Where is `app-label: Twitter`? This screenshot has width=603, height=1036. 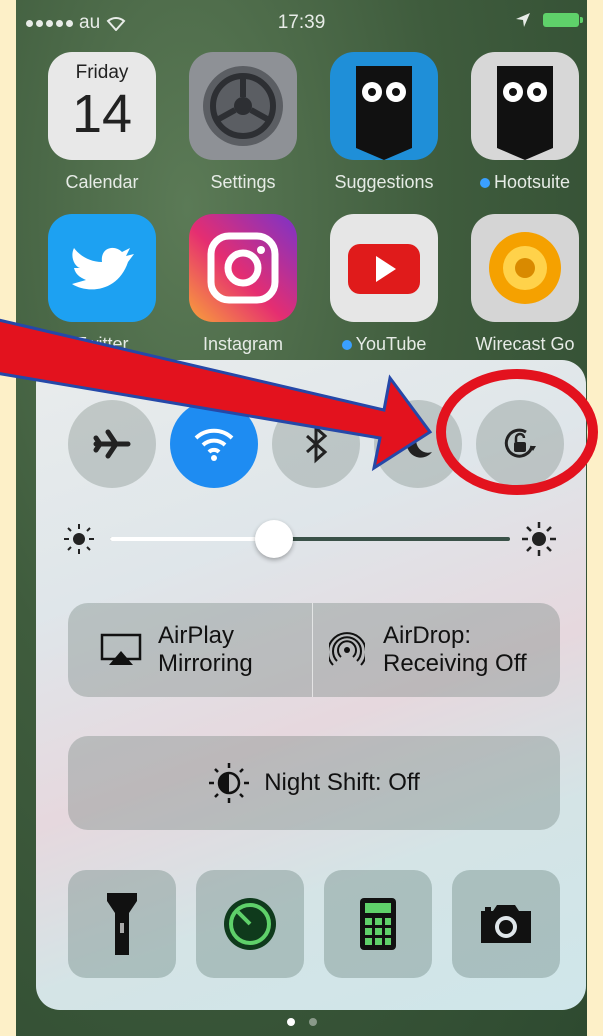
app-label: Twitter is located at coordinates (102, 344).